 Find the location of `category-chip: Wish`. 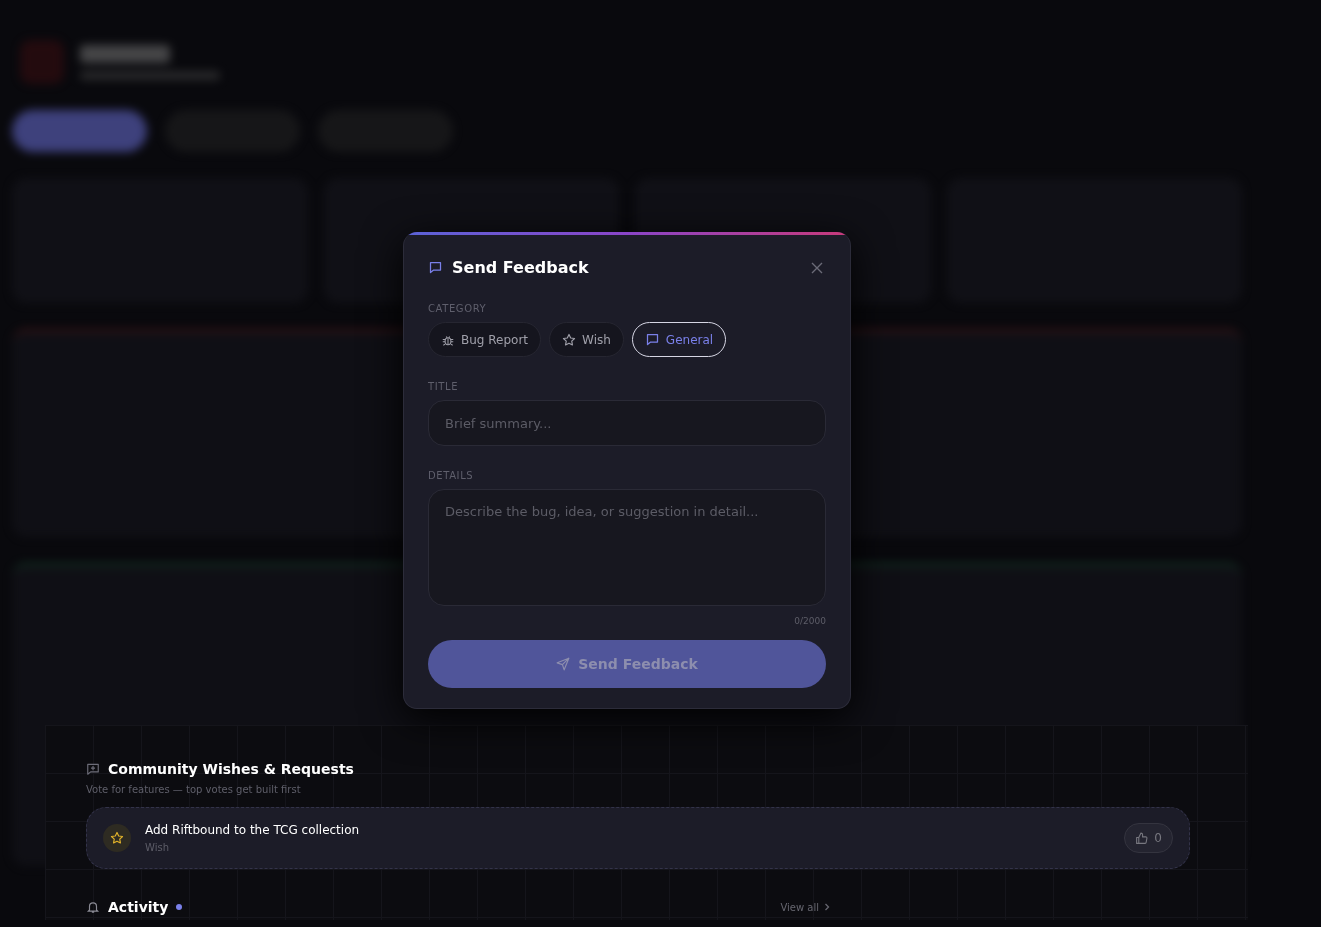

category-chip: Wish is located at coordinates (586, 339).